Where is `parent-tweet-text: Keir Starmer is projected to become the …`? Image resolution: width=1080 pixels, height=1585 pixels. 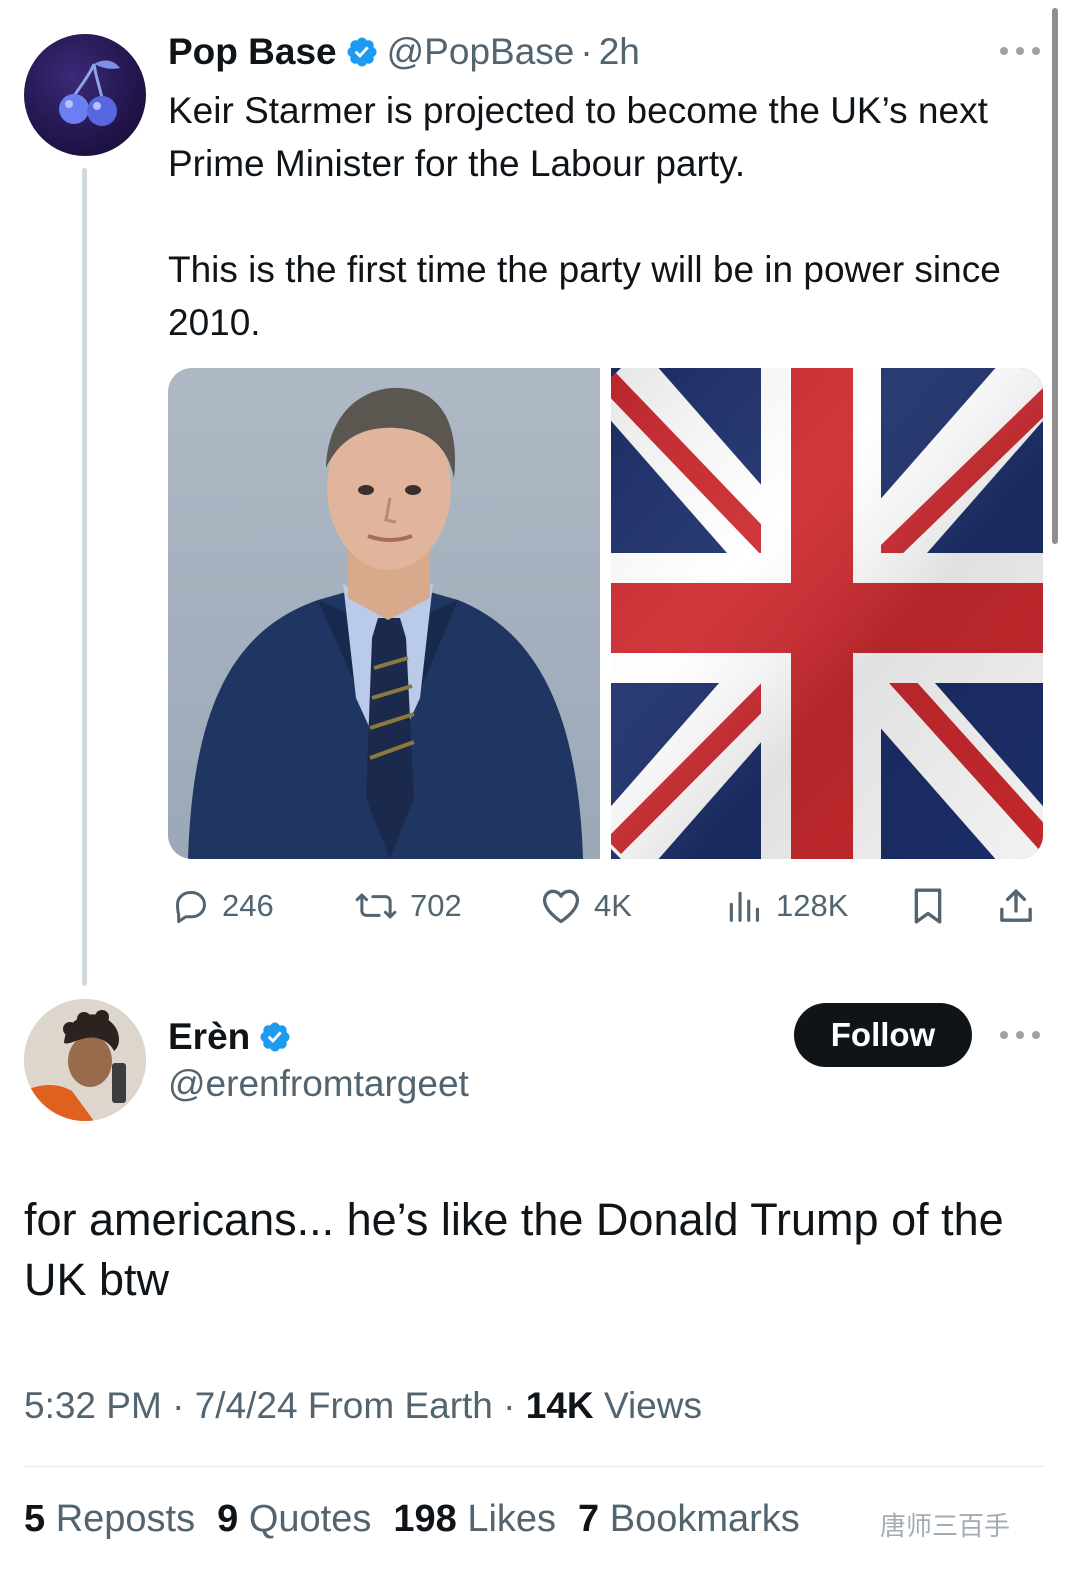
parent-tweet-text: Keir Starmer is projected to become the … is located at coordinates (598, 216).